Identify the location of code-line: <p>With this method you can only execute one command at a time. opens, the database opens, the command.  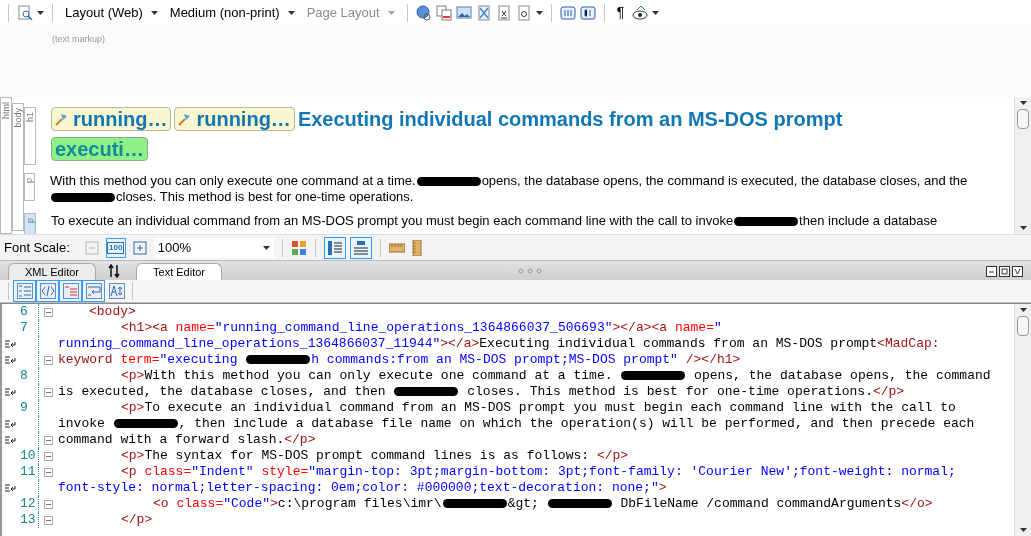
(555, 376).